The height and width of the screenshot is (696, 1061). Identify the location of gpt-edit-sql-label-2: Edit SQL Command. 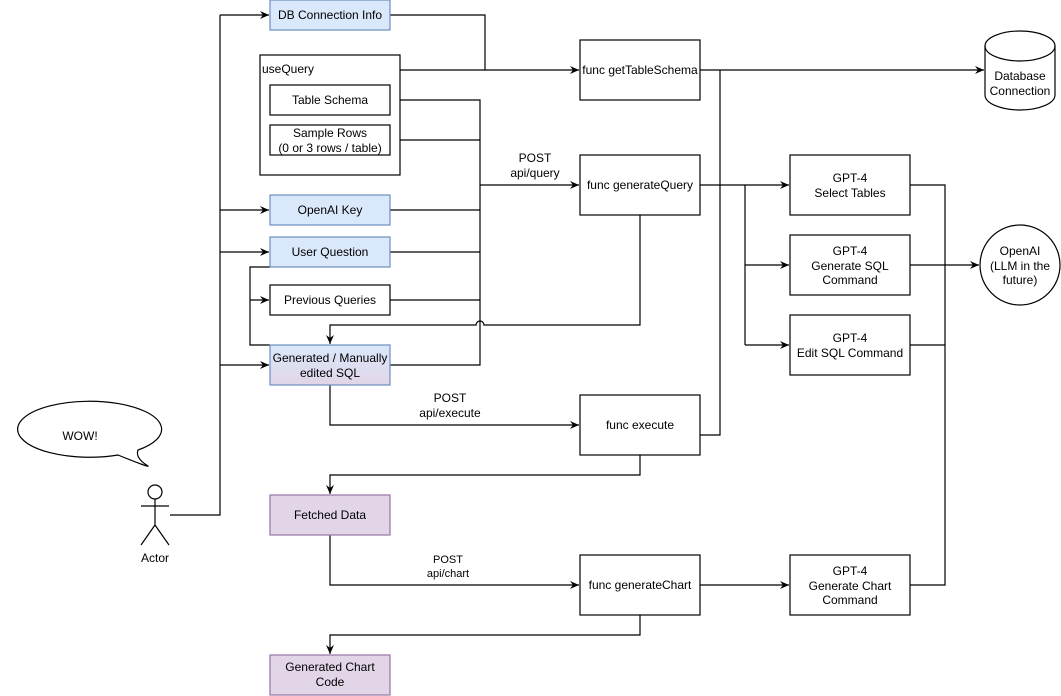
(850, 353).